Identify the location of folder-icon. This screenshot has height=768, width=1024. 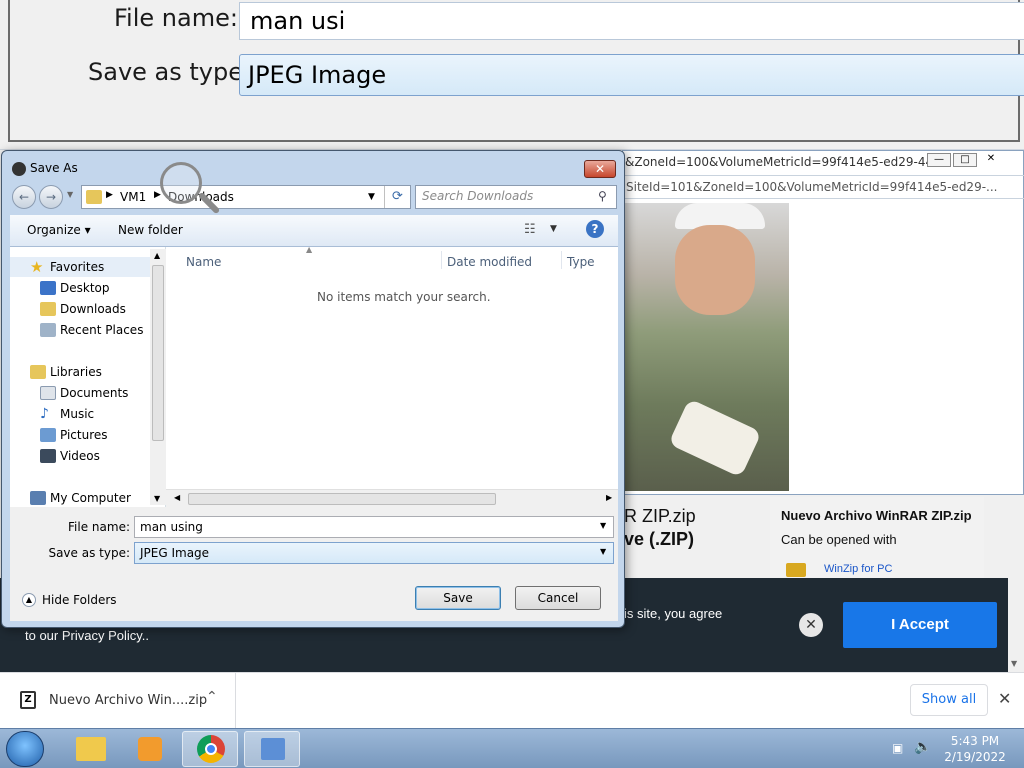
(94, 197).